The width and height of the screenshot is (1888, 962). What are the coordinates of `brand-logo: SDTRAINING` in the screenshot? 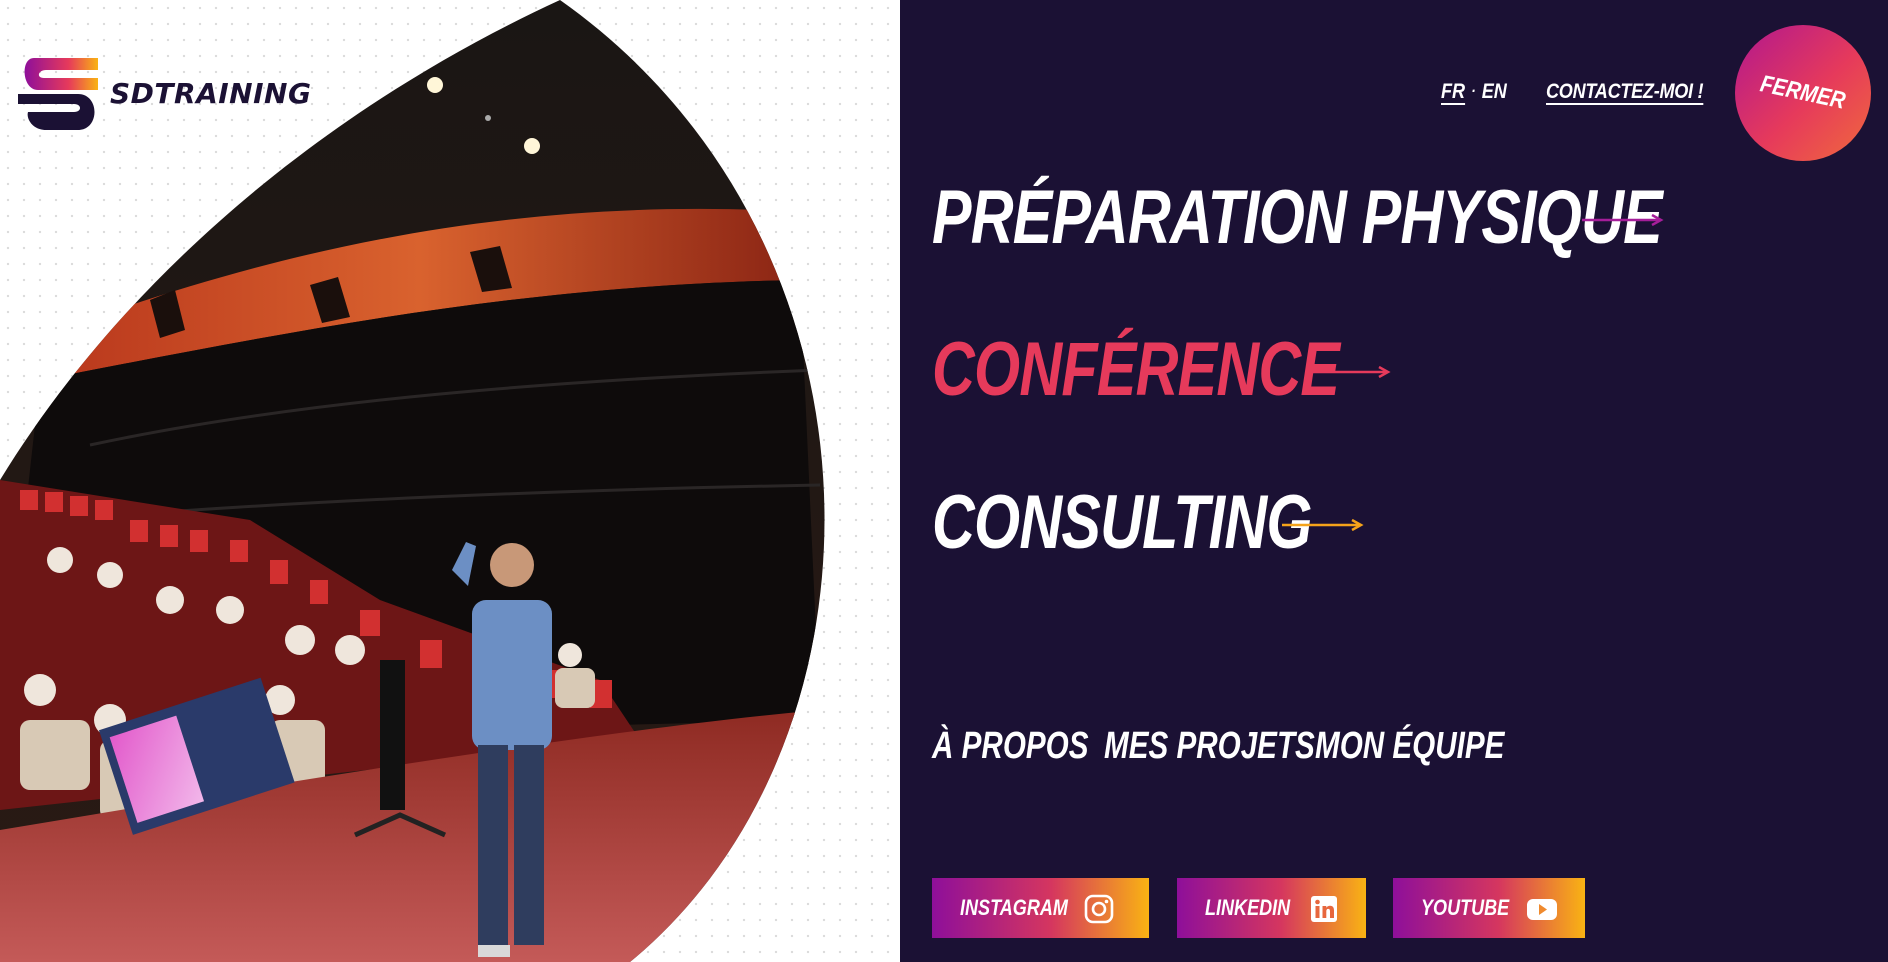 It's located at (163, 93).